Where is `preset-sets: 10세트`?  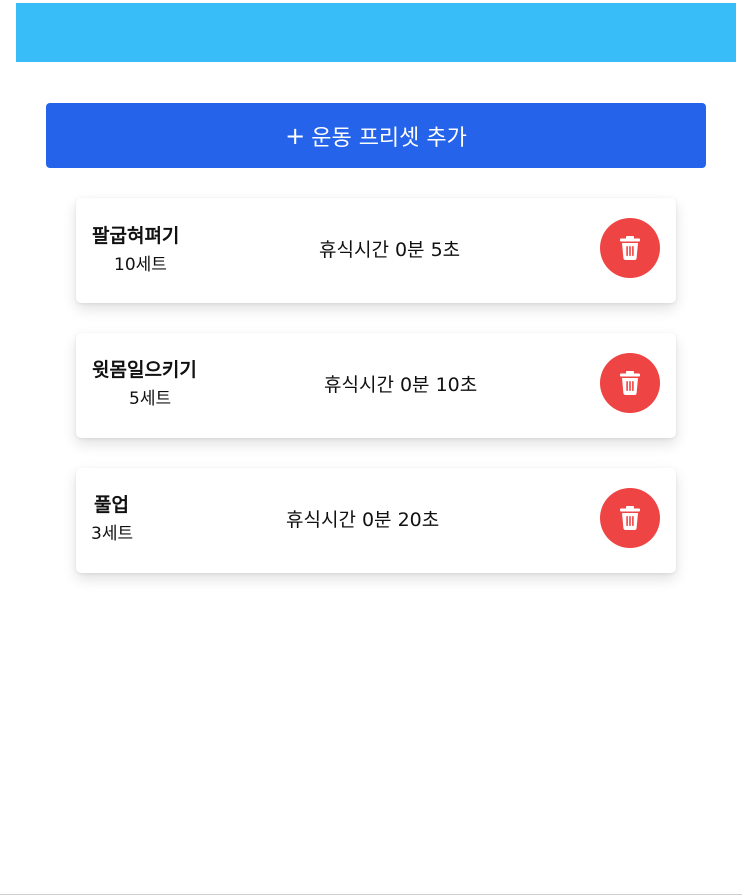 preset-sets: 10세트 is located at coordinates (140, 265).